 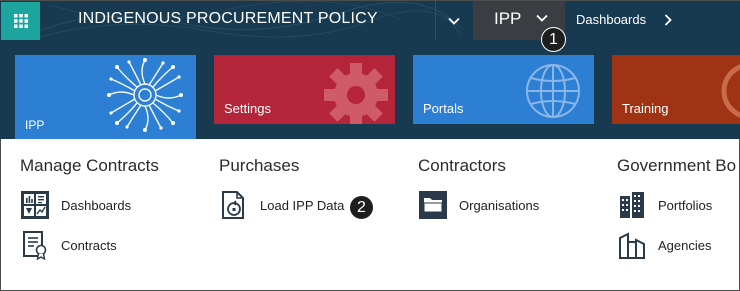 I want to click on tile-settings: Settings, so click(x=304, y=89).